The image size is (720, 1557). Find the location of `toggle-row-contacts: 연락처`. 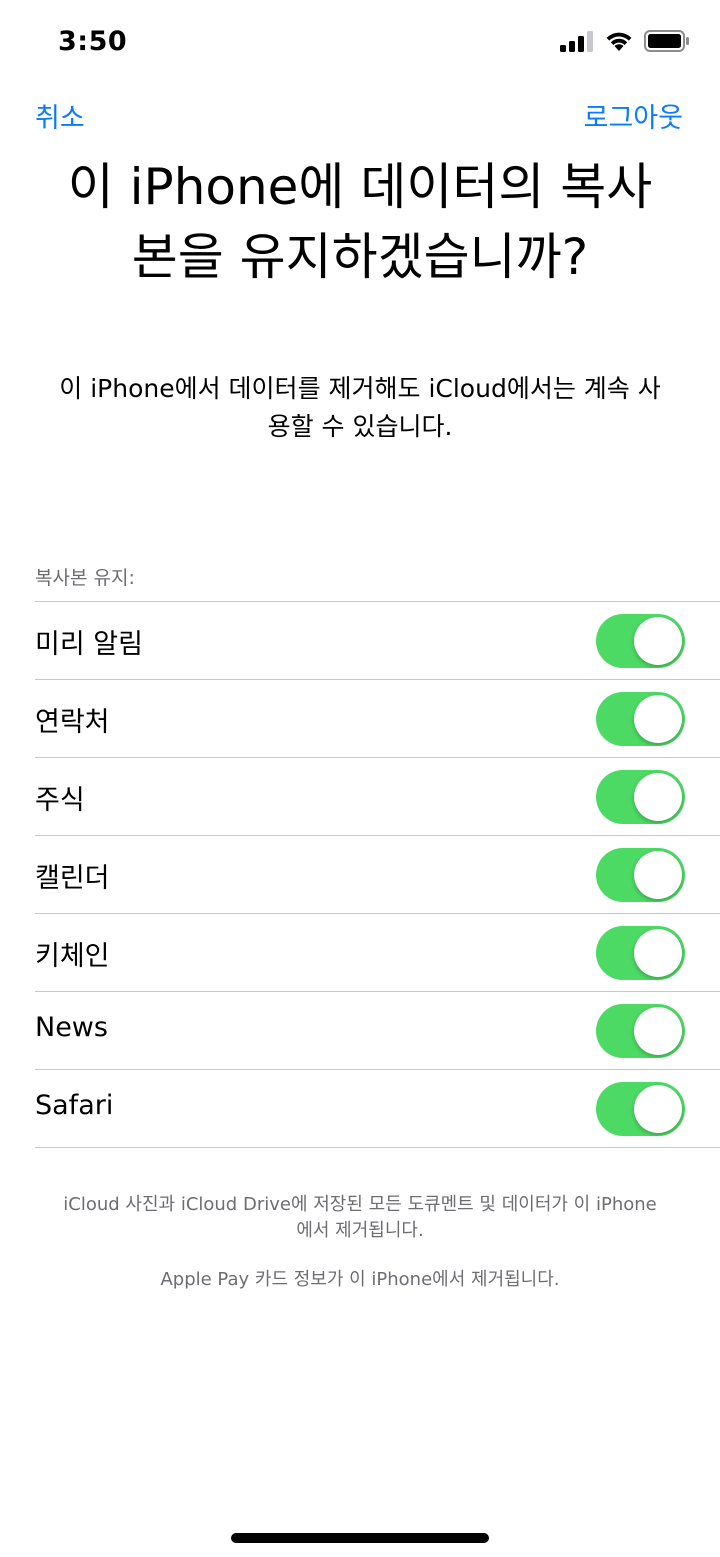

toggle-row-contacts: 연락처 is located at coordinates (377, 719).